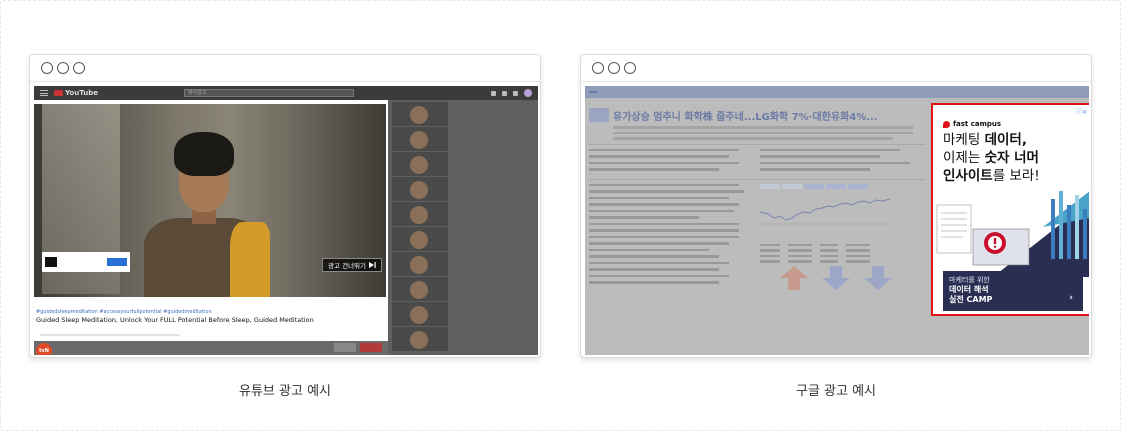 The image size is (1121, 431). I want to click on ad-illustration, so click(1012, 234).